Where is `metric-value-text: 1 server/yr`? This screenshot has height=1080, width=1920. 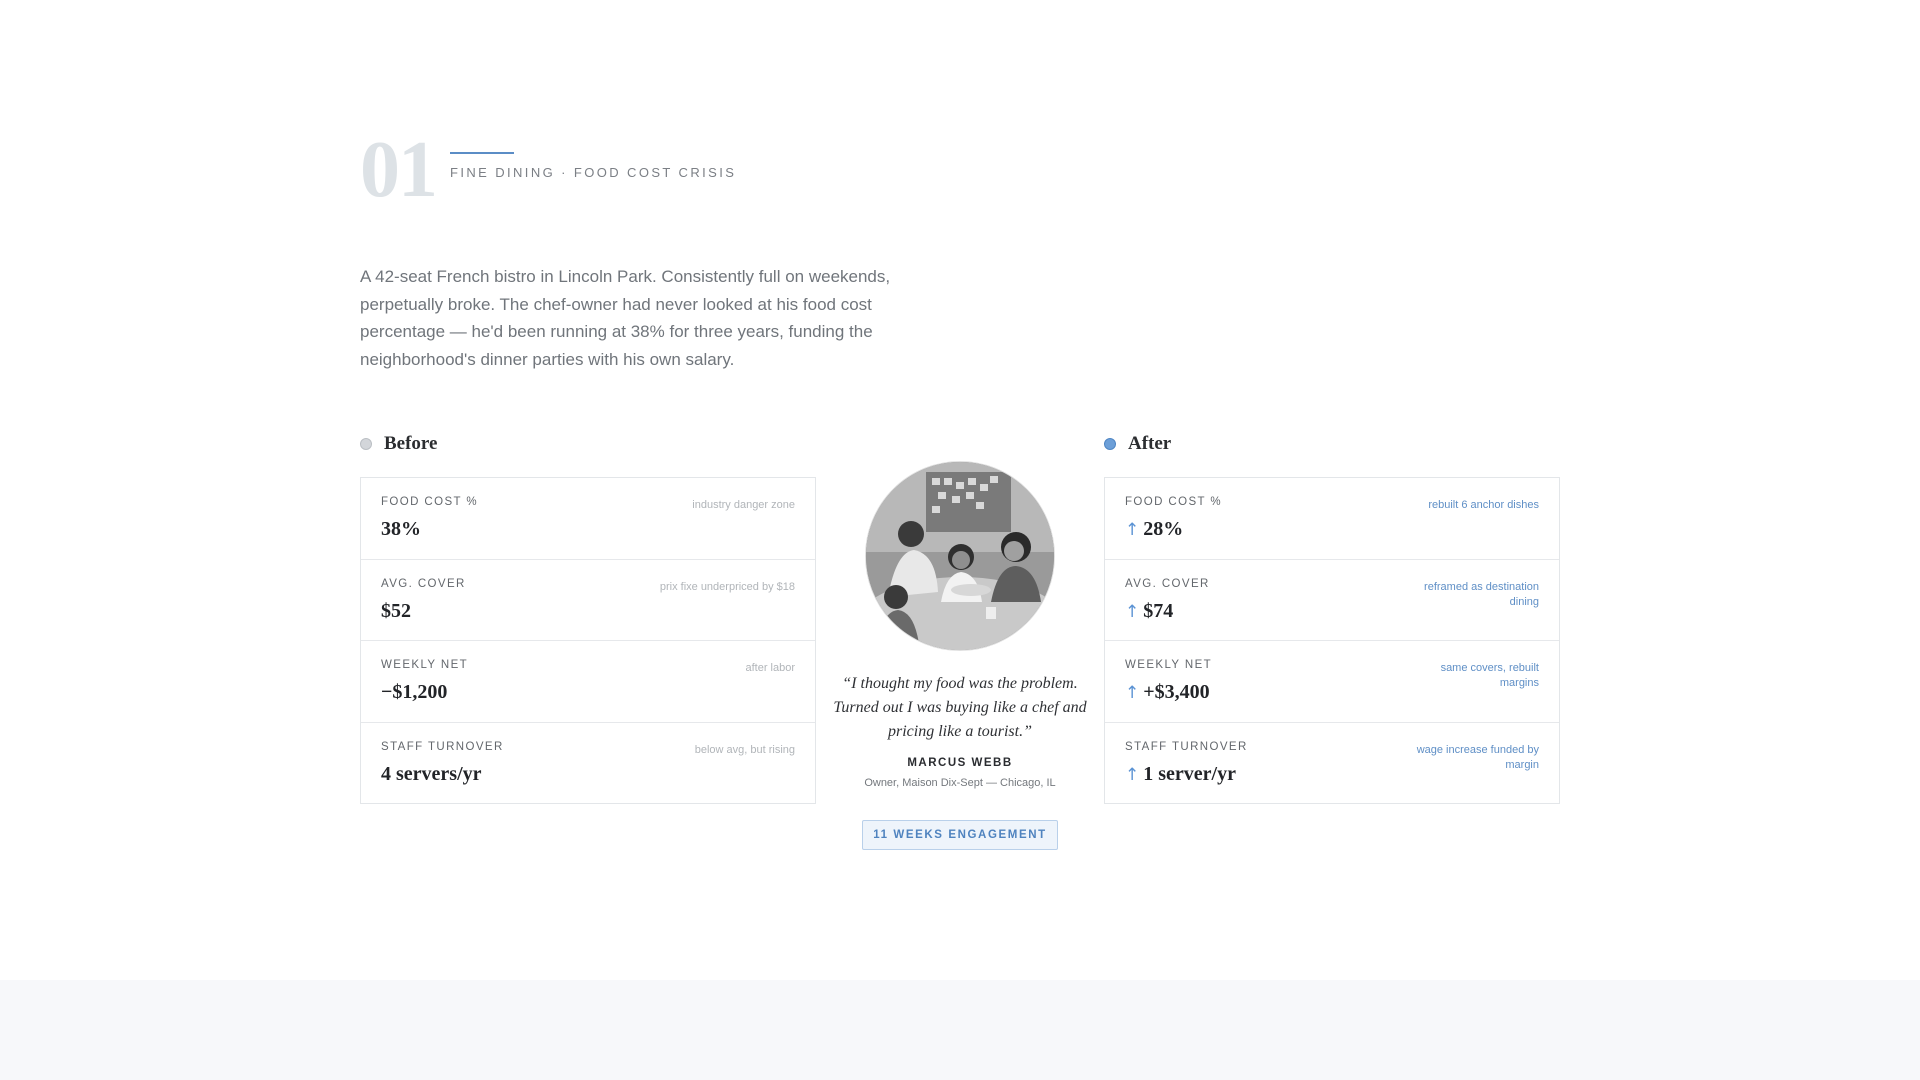
metric-value-text: 1 server/yr is located at coordinates (1189, 773).